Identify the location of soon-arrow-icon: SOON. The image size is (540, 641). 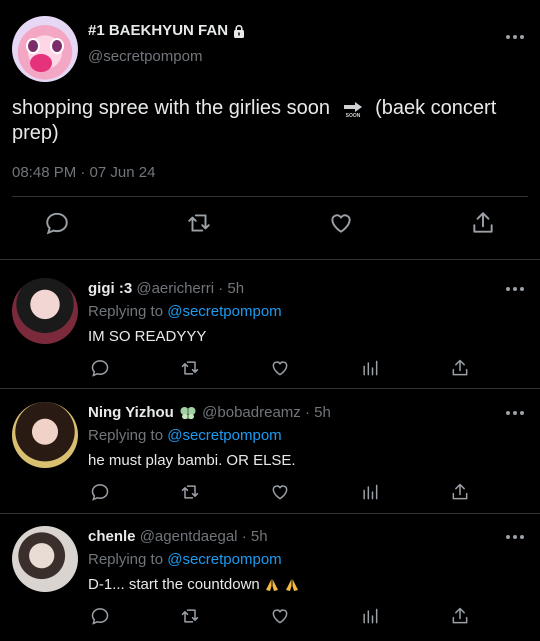
(352, 109).